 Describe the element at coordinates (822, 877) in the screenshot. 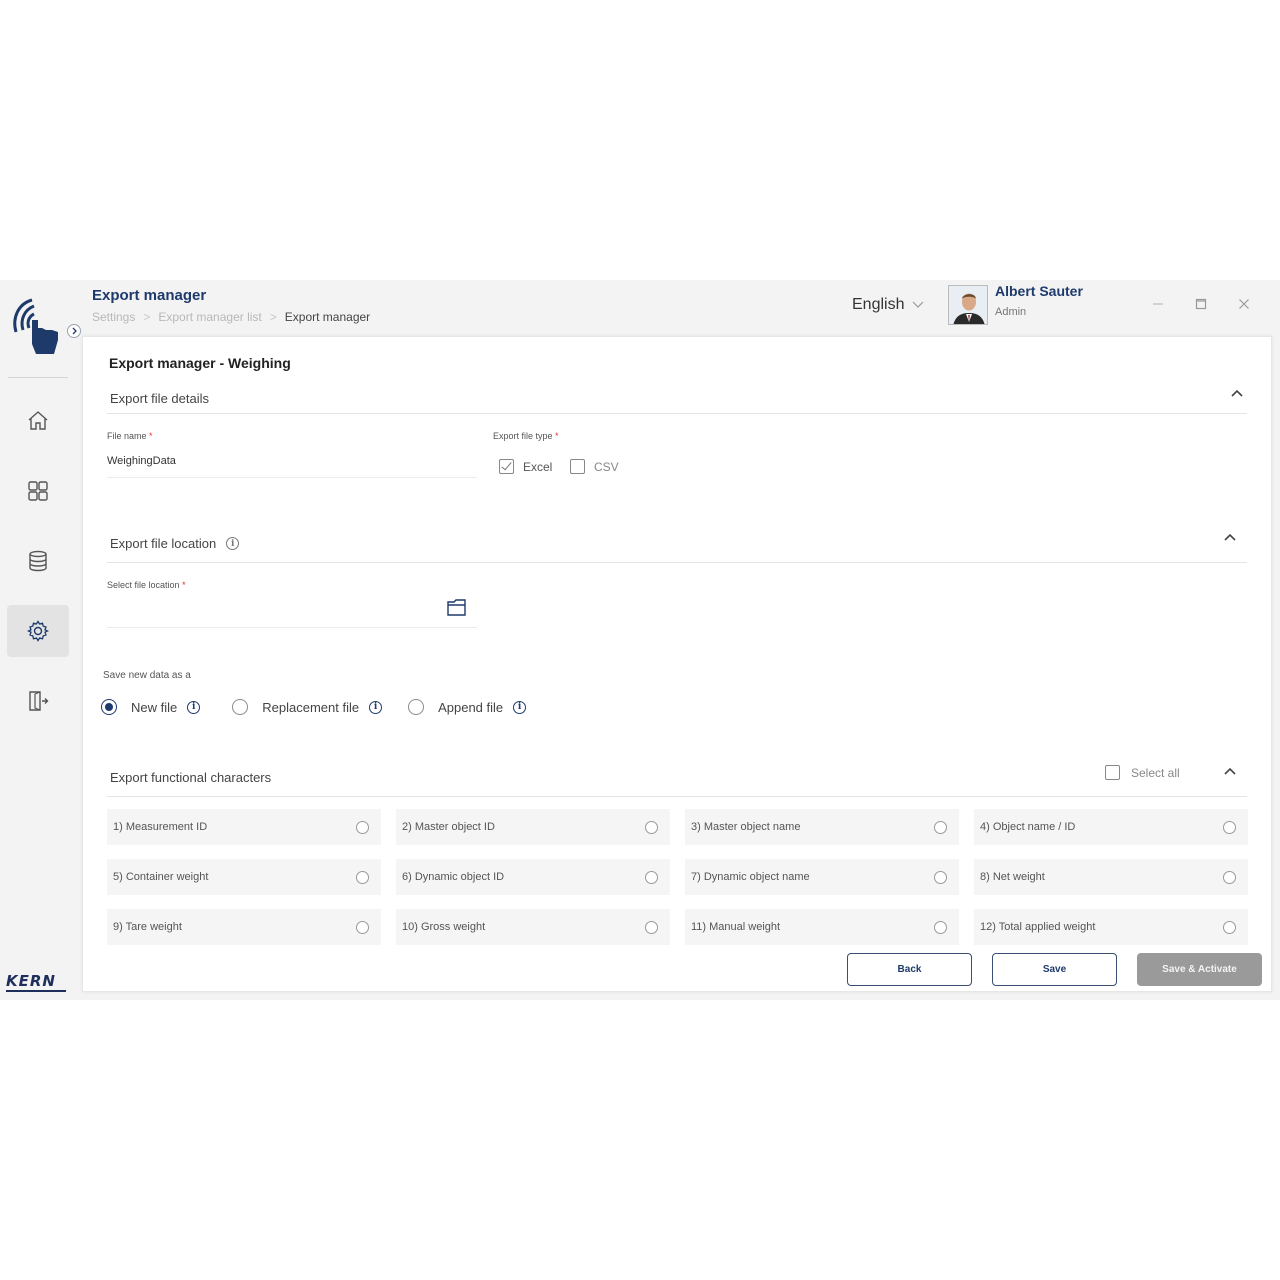

I see `character-option: 7) Dynamic object name` at that location.